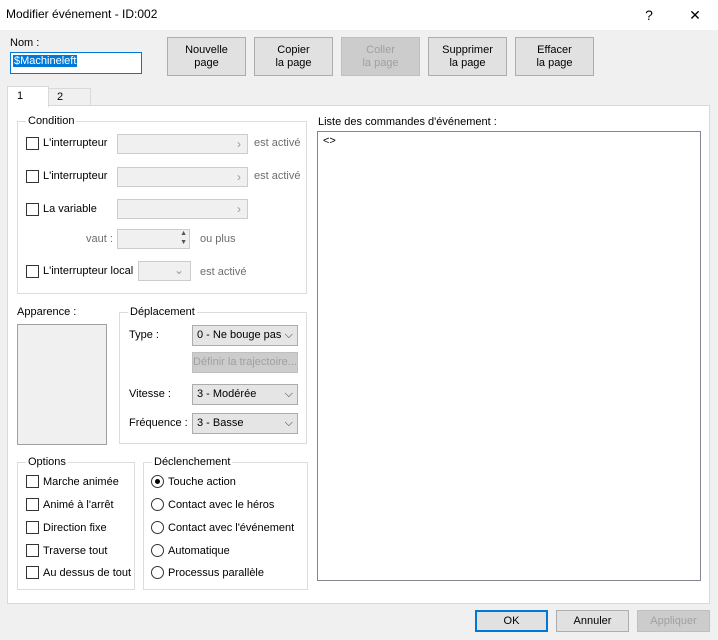 The image size is (718, 640). Describe the element at coordinates (407, 122) in the screenshot. I see `commands-label: Liste des commandes d'événement :` at that location.